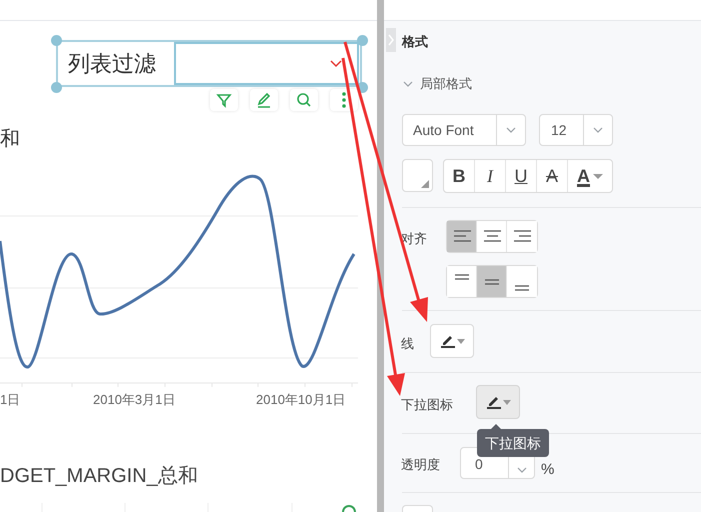 Image resolution: width=701 pixels, height=512 pixels. Describe the element at coordinates (576, 130) in the screenshot. I see `size-select: 12` at that location.